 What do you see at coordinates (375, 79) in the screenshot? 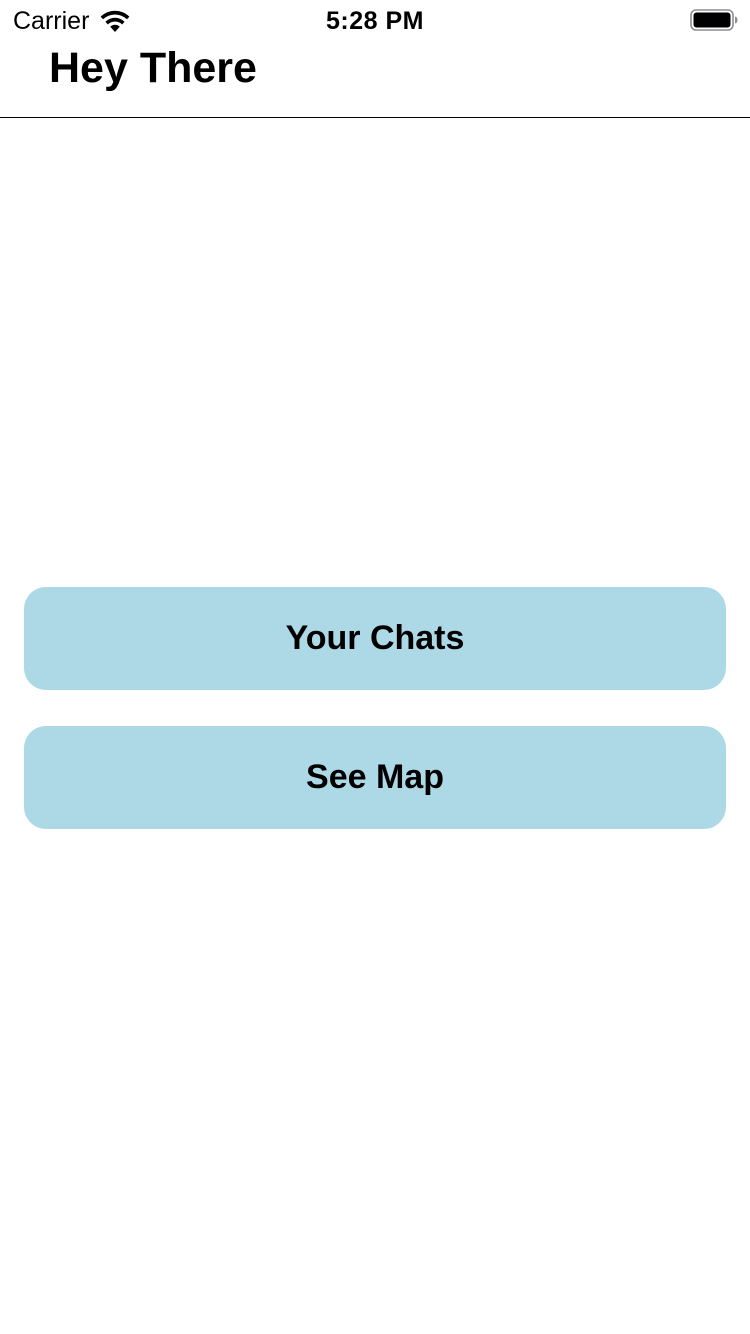
I see `navigation-header: Hey There` at bounding box center [375, 79].